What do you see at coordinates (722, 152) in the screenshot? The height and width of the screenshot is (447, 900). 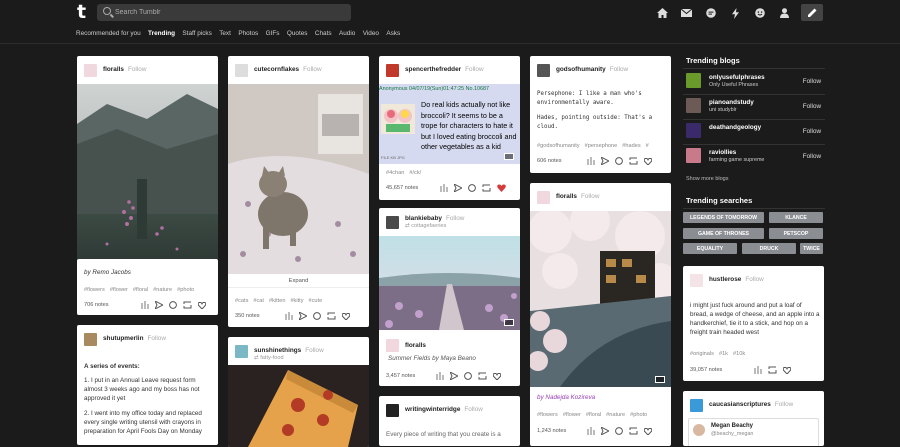 I see `blog-name: raviollies` at bounding box center [722, 152].